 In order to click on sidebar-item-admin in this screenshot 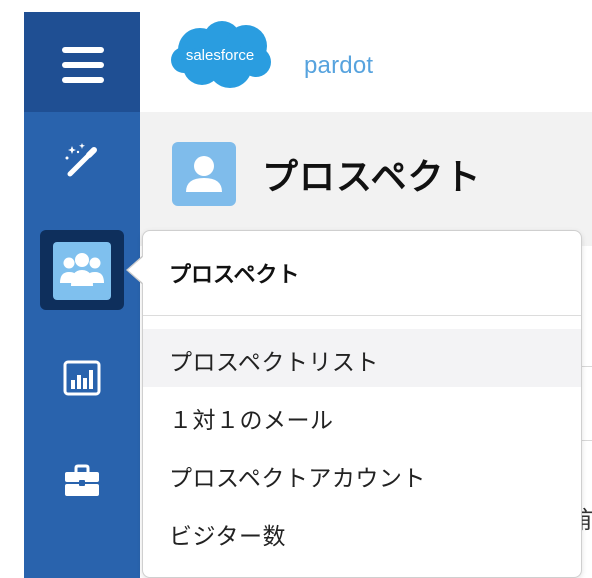, I will do `click(82, 483)`.